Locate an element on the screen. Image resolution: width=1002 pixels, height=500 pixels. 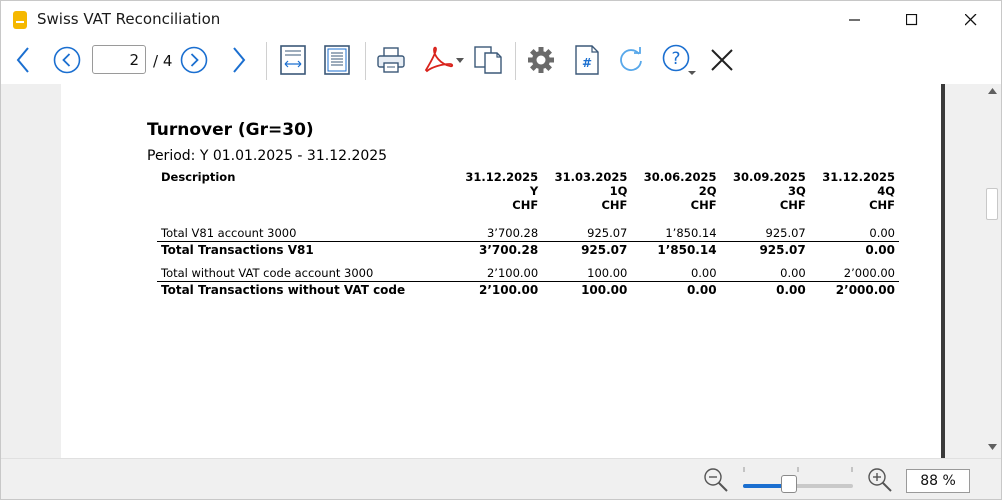
zoom-out-icon is located at coordinates (716, 480).